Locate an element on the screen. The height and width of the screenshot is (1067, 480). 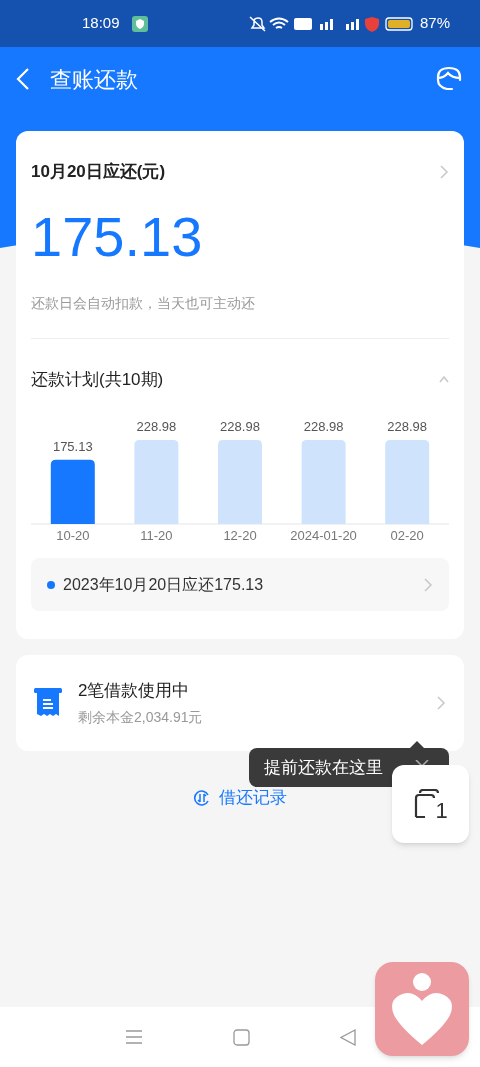
tooltip-text: 提前还款在这里 is located at coordinates (323, 767).